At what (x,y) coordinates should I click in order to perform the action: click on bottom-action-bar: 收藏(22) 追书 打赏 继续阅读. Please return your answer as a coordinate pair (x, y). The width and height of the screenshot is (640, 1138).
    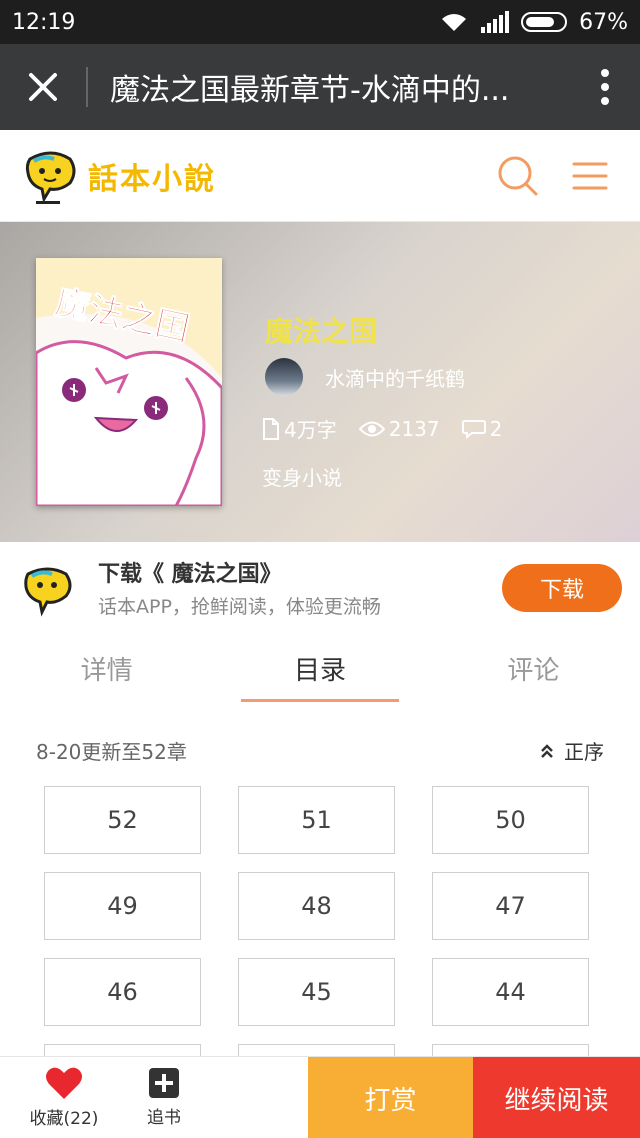
    Looking at the image, I should click on (320, 1097).